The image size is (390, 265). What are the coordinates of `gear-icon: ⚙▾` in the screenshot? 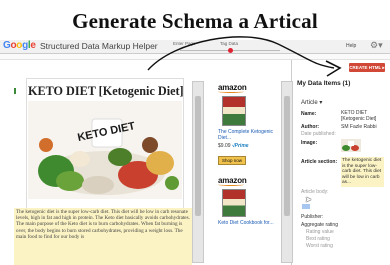 It's located at (376, 45).